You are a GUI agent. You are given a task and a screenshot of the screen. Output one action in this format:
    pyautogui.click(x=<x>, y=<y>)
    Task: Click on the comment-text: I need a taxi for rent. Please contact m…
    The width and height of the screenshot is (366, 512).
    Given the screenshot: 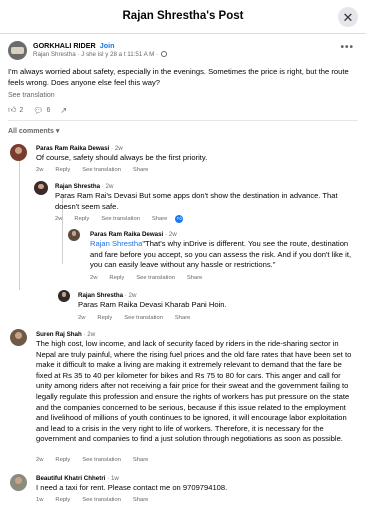 What is the action you would take?
    pyautogui.click(x=132, y=487)
    